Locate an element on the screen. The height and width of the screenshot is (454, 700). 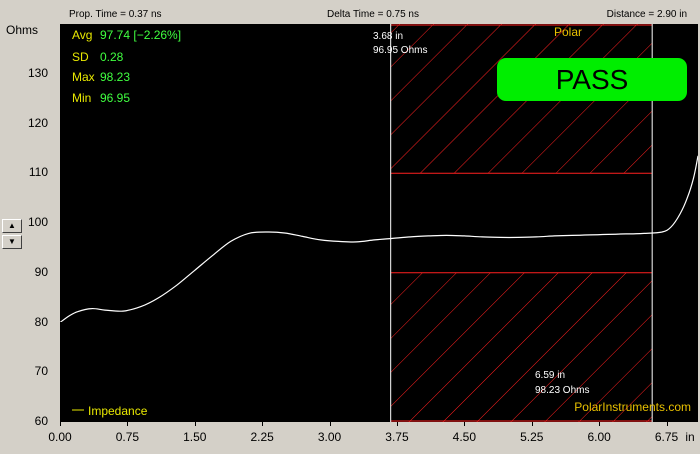
scroll-up-button: ▲ is located at coordinates (12, 226).